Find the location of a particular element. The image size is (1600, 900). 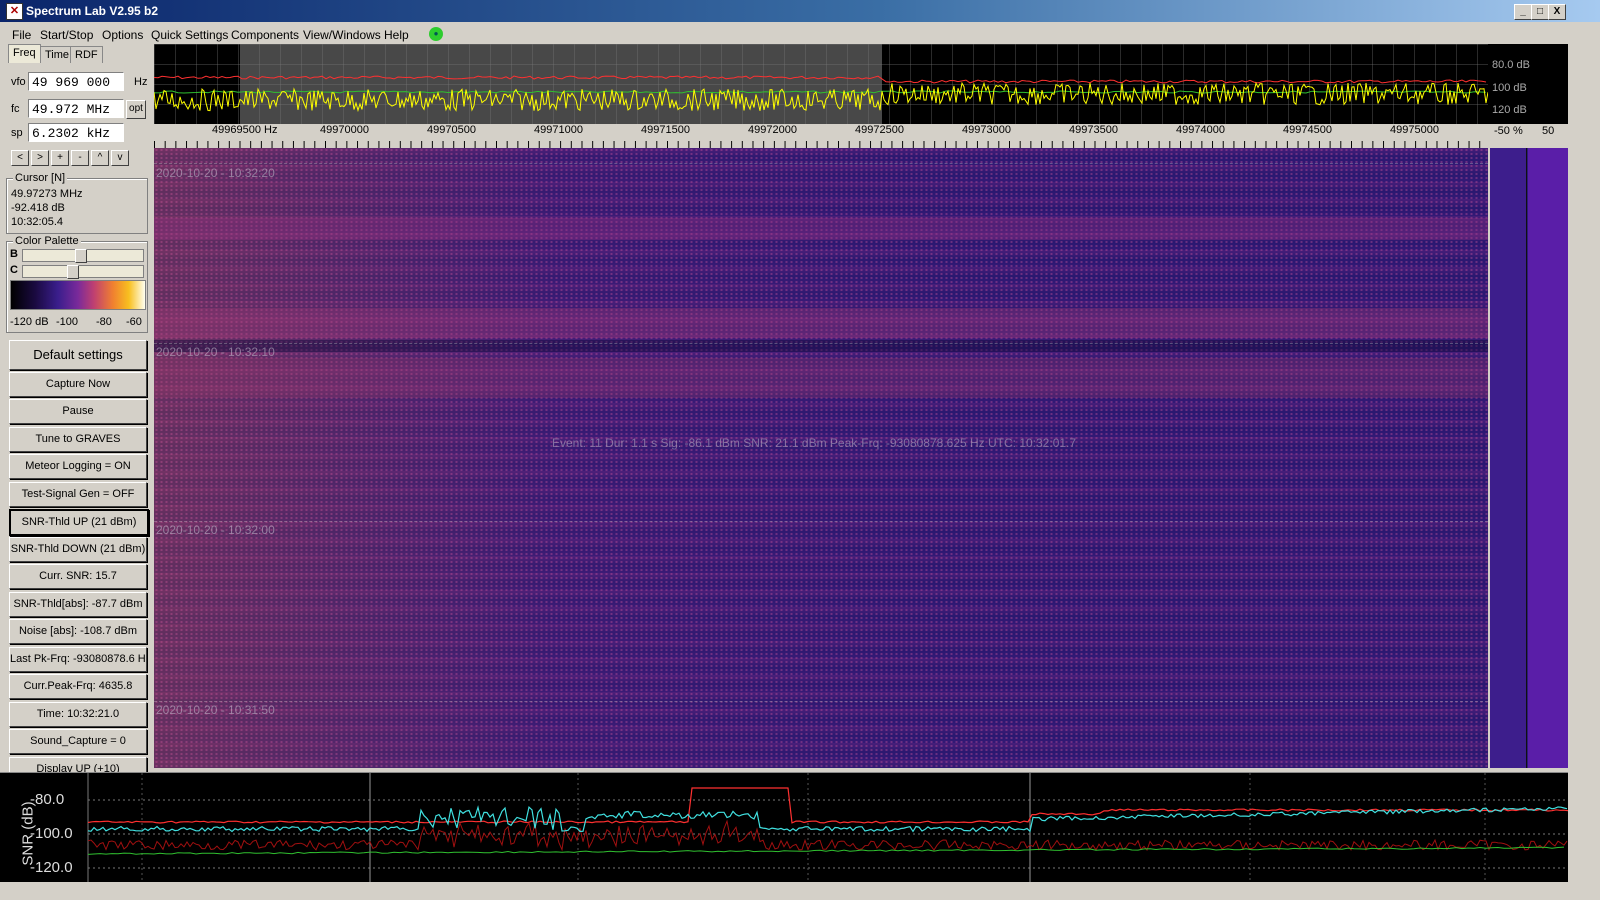

spectrum-scale-top: 80.0 dB is located at coordinates (1511, 65).